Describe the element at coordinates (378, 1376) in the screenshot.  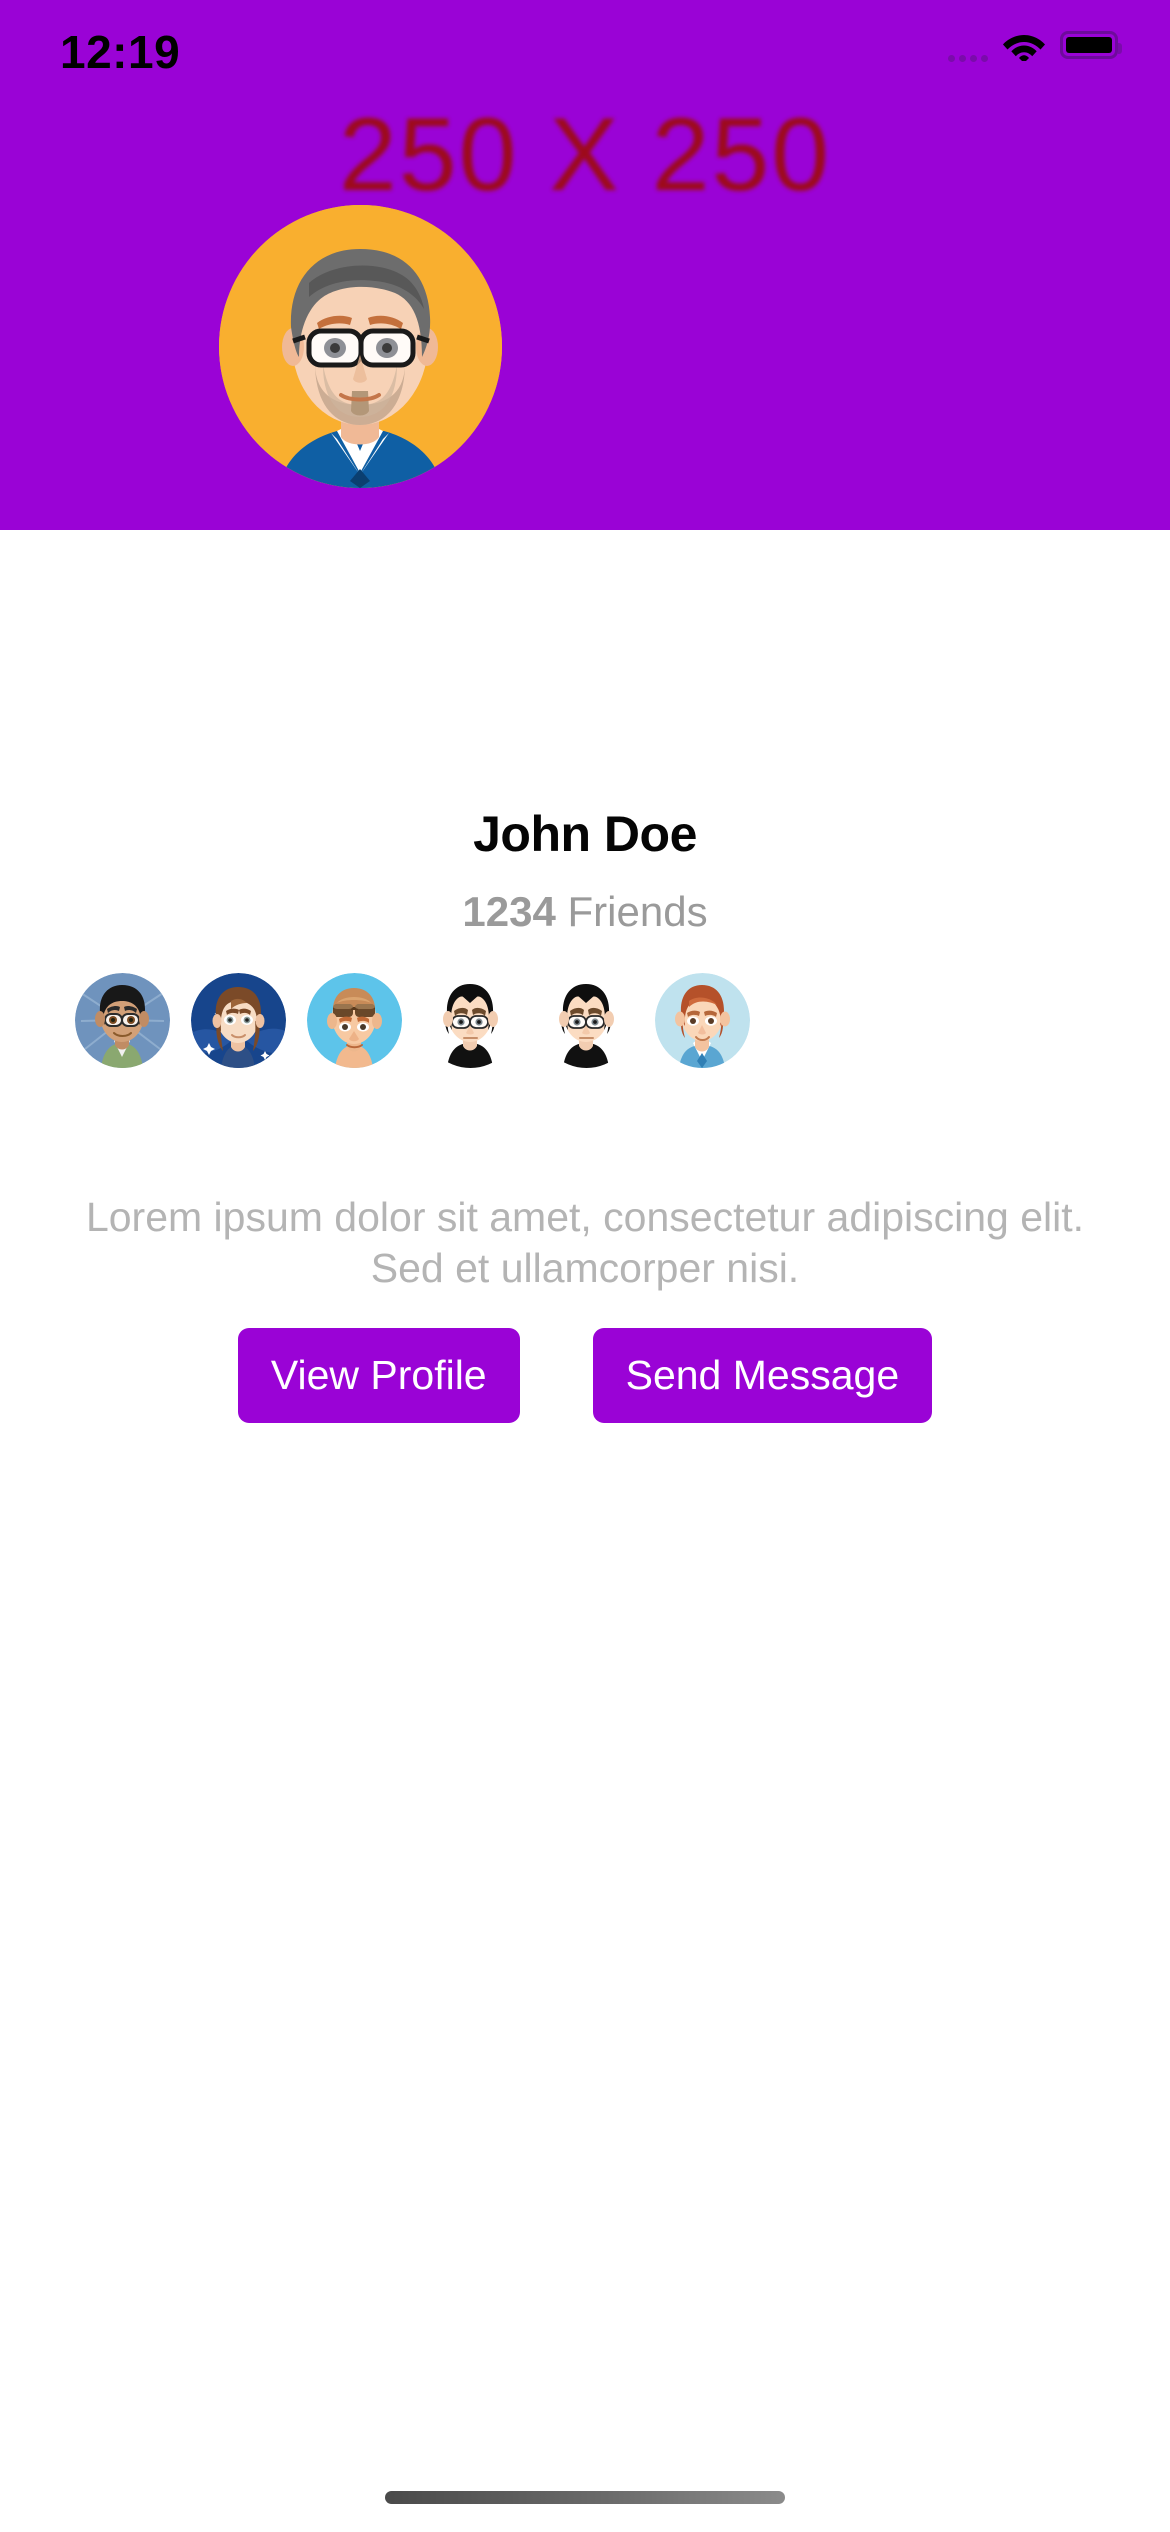
I see `view-profile-button: View Profile` at that location.